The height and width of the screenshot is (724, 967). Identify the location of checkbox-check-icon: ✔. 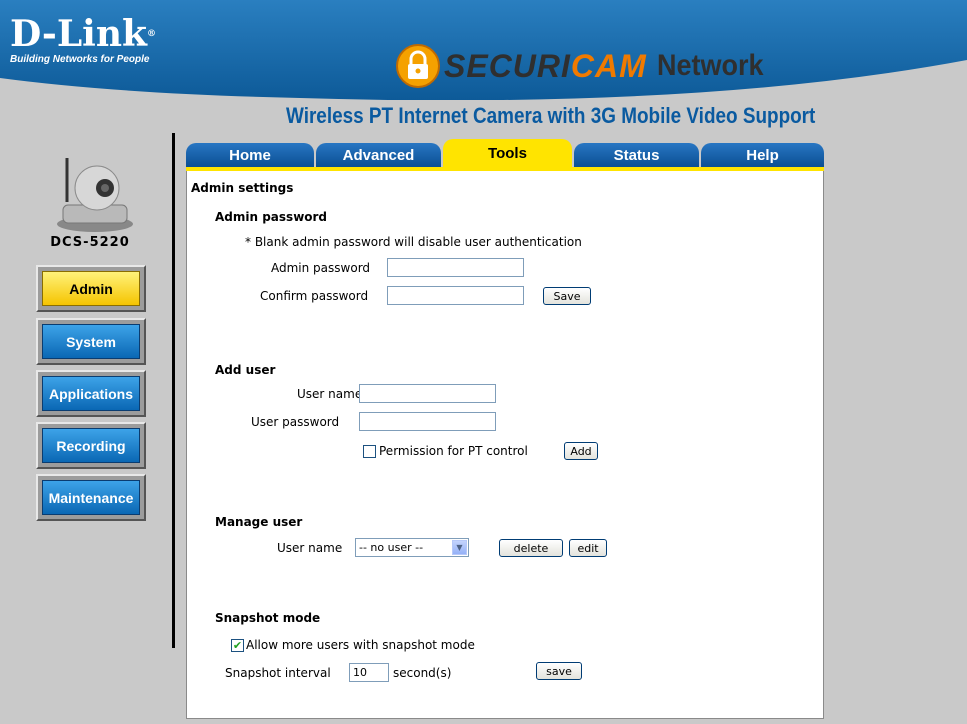
(237, 645).